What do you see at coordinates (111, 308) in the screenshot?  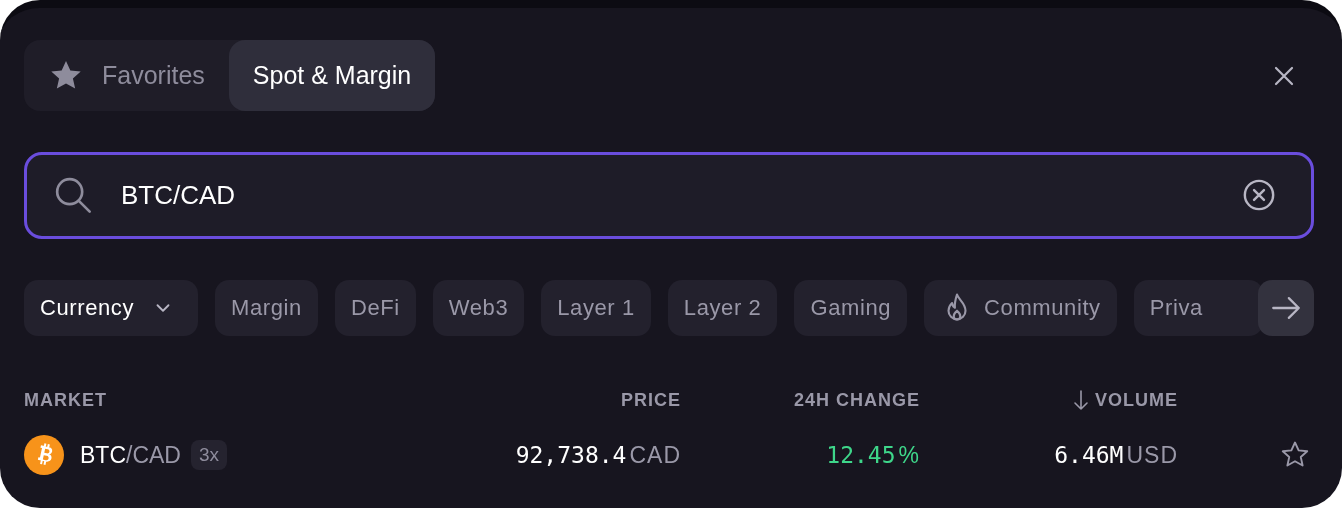 I see `currency-dropdown: Currency` at bounding box center [111, 308].